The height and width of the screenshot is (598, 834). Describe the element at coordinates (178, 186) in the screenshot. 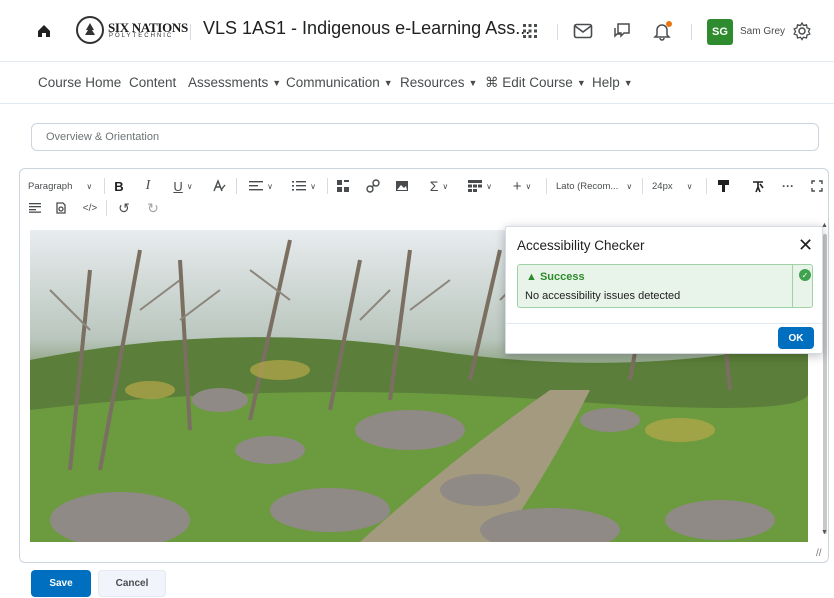

I see `underline-label: U` at that location.